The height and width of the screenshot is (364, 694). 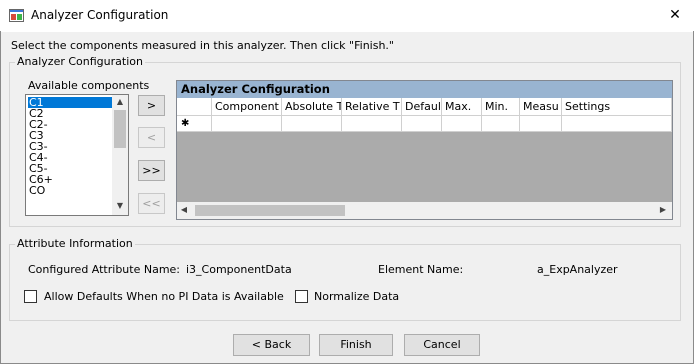 What do you see at coordinates (151, 137) in the screenshot?
I see `remove-component-button: <` at bounding box center [151, 137].